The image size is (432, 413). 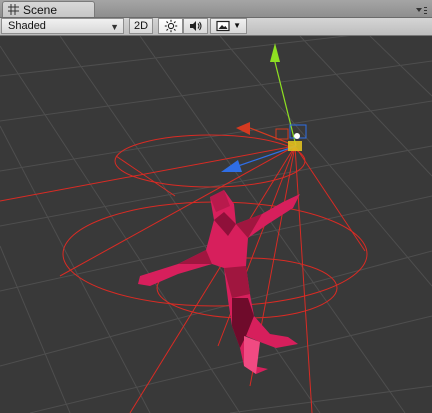 I want to click on speaker-icon, so click(x=195, y=26).